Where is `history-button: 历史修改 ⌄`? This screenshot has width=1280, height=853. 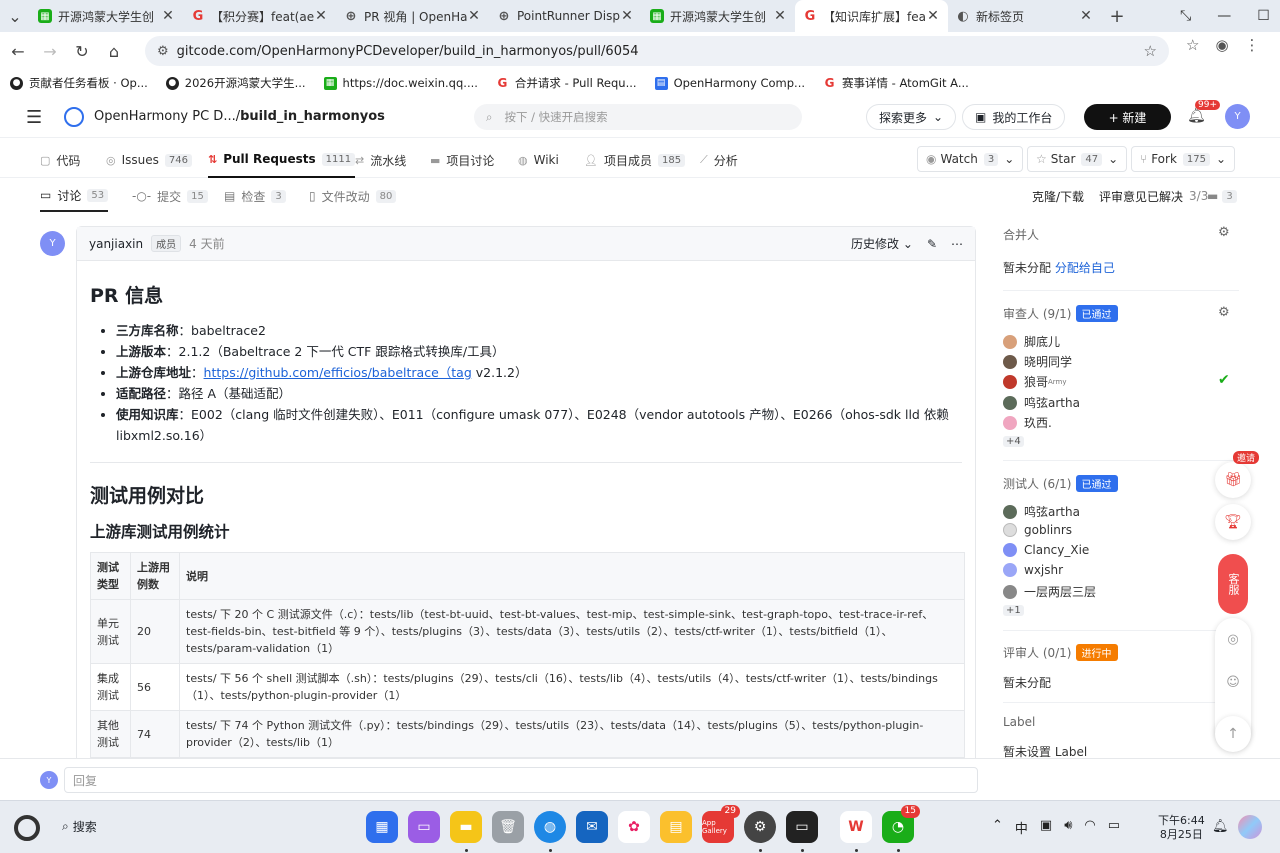
history-button: 历史修改 ⌄ is located at coordinates (882, 243).